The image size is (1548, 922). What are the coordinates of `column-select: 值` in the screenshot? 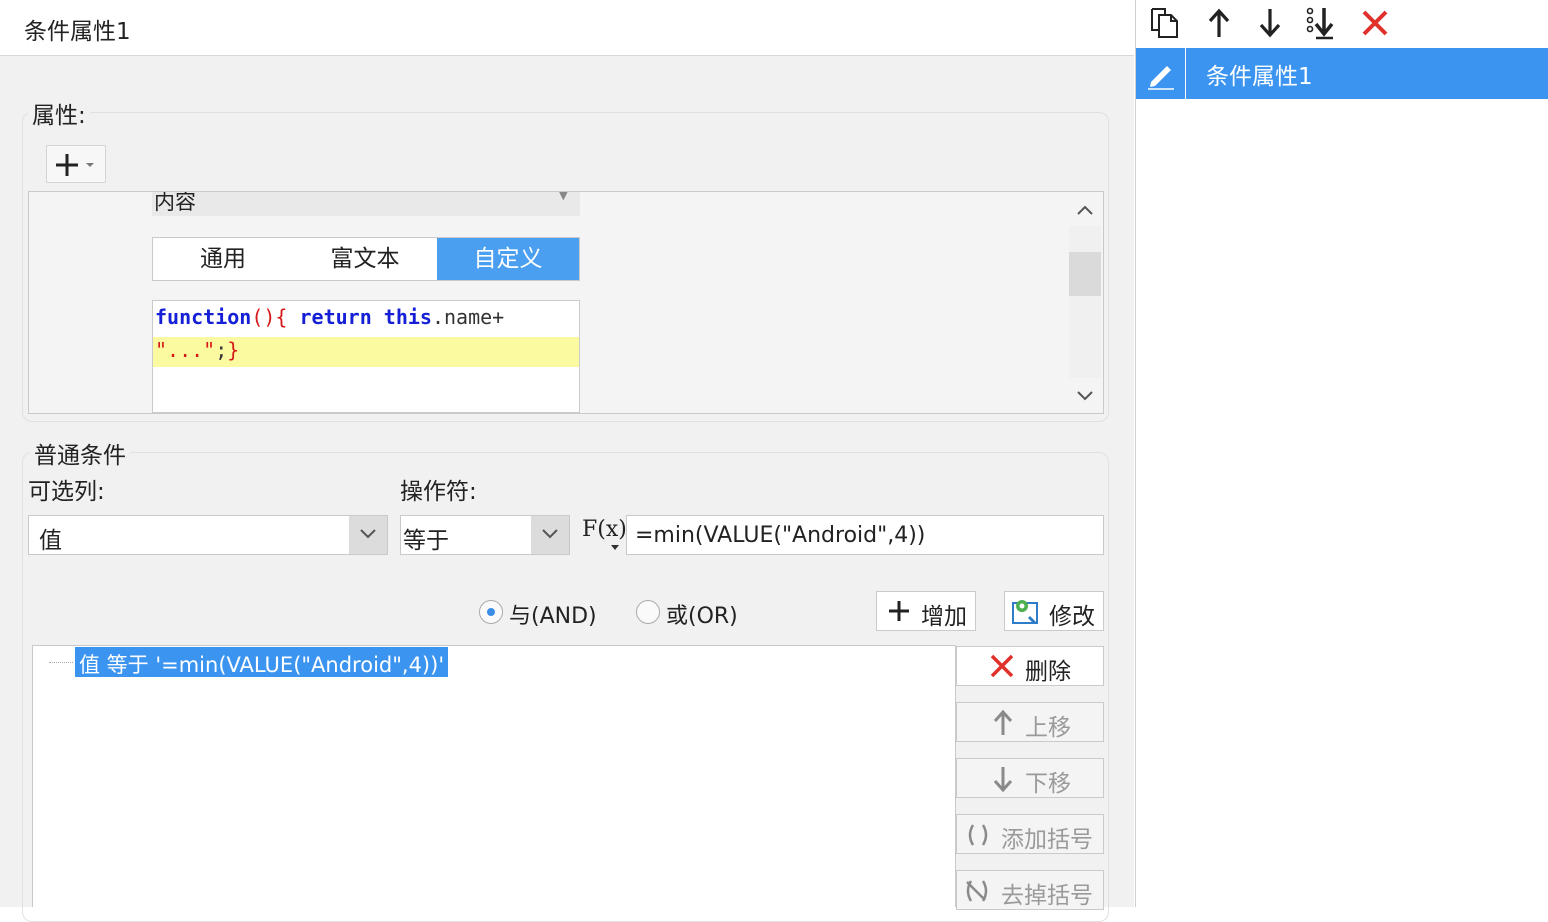 It's located at (208, 535).